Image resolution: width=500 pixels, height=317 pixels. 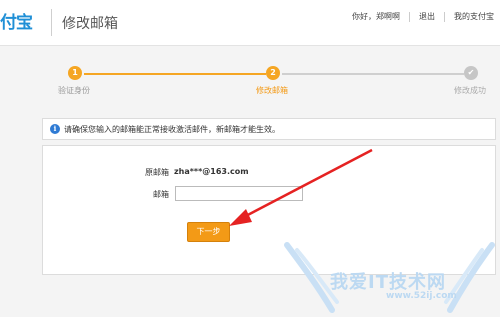 I want to click on top-nav: 你好，郑啊啊 退出 我的支付宝, so click(x=423, y=16).